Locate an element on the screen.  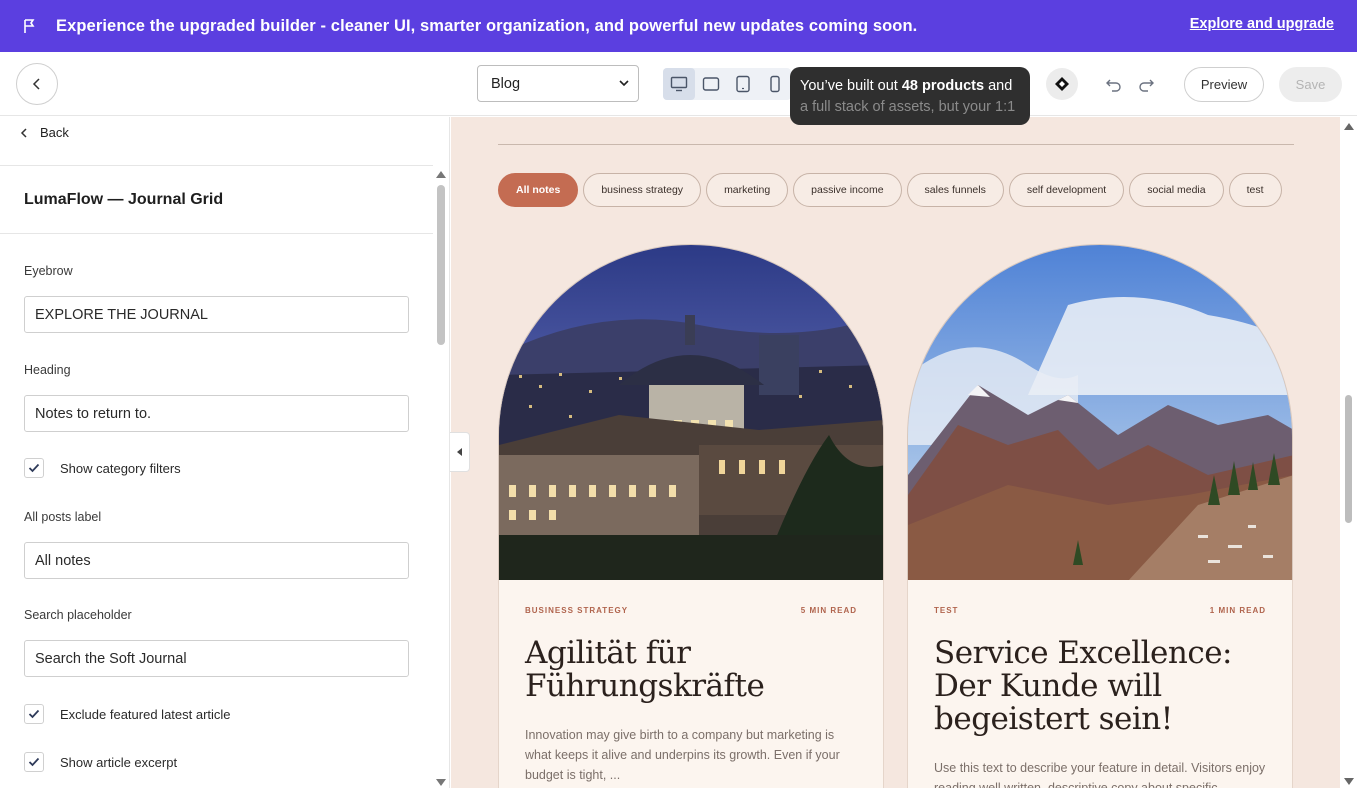
filter-chip-passive-income: passive income is located at coordinates (847, 190).